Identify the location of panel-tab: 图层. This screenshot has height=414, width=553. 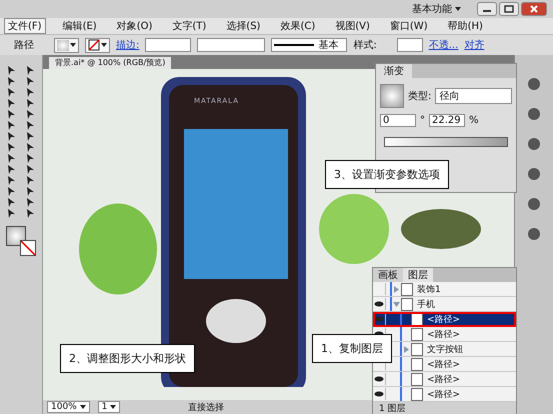
(418, 275).